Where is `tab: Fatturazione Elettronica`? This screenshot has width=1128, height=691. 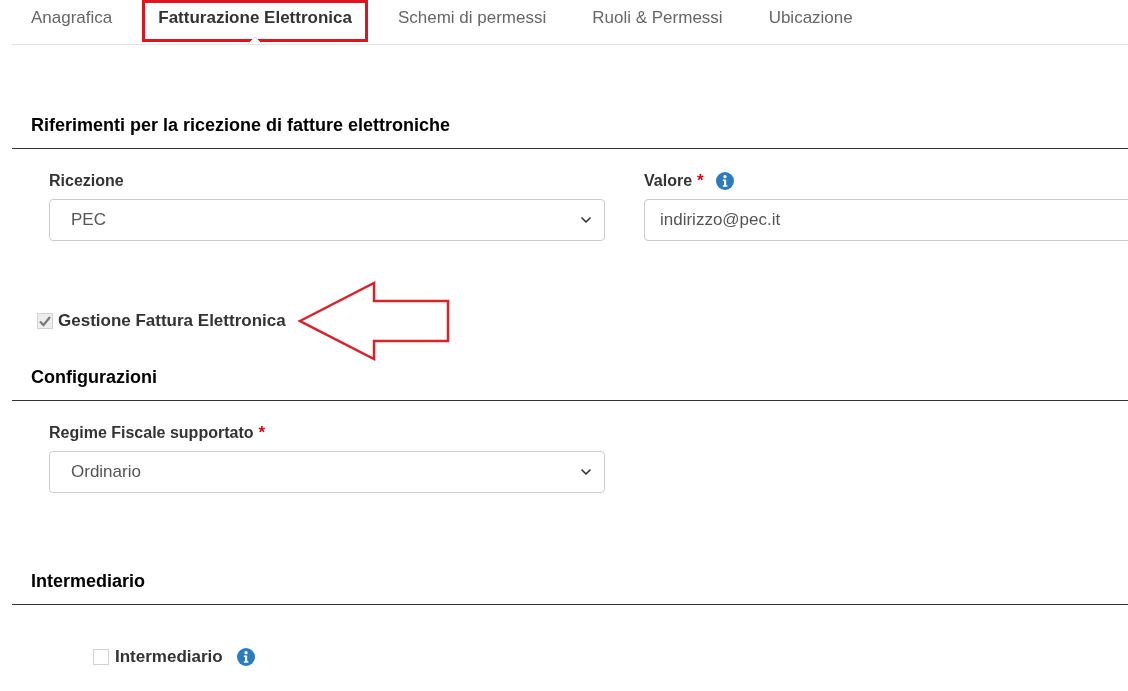
tab: Fatturazione Elettronica is located at coordinates (255, 21).